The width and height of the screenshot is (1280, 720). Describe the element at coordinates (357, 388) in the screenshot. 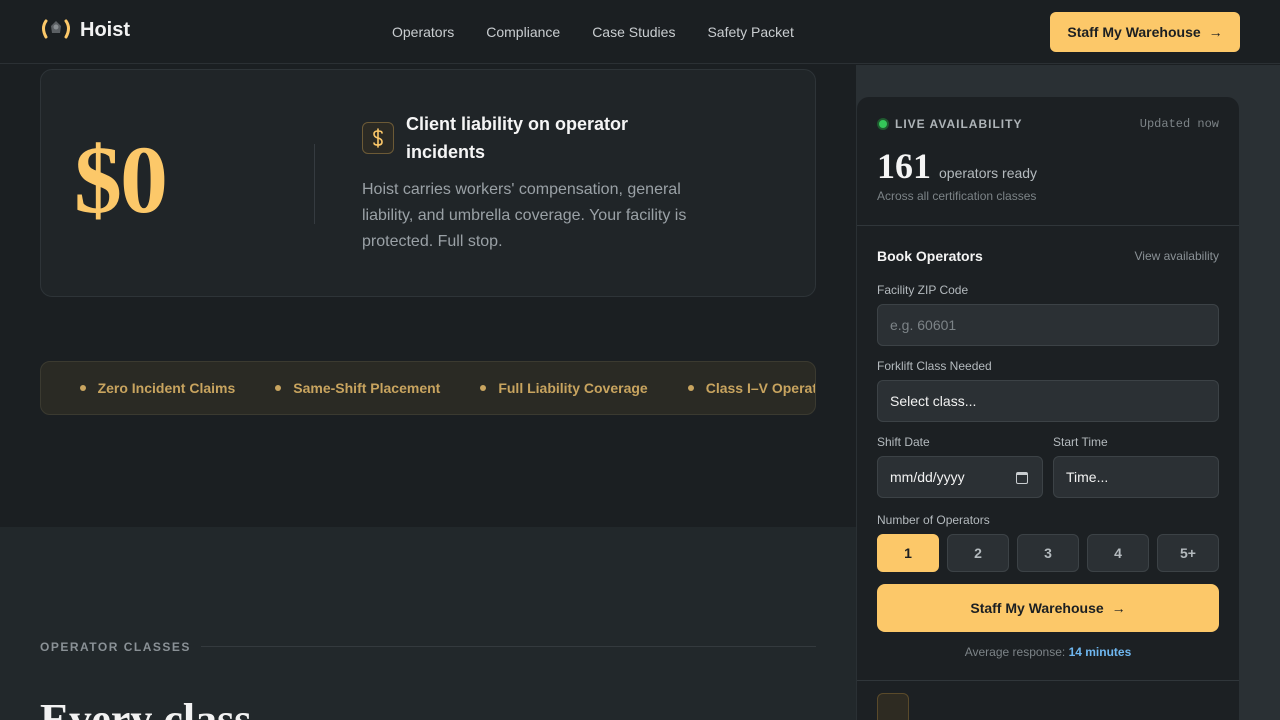

I see `ticker-item: Same-Shift Placement` at that location.